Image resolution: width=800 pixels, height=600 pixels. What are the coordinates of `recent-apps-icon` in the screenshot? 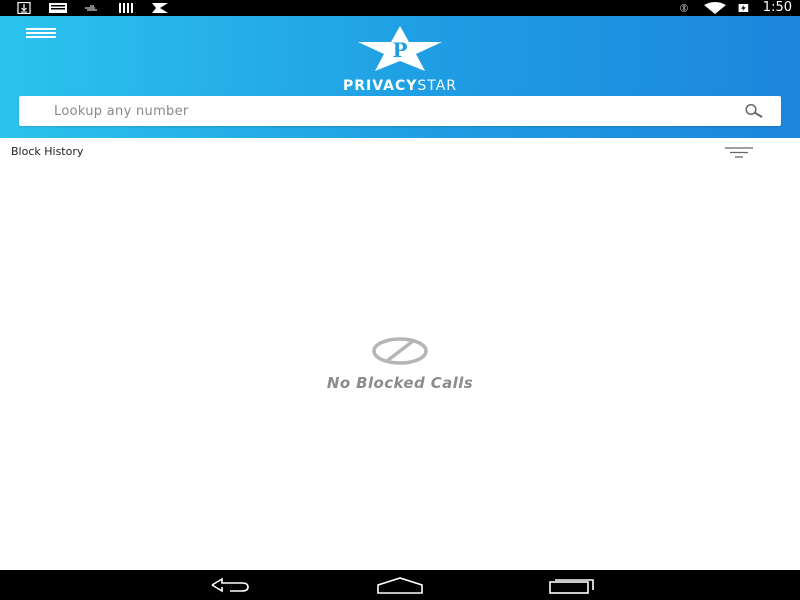 It's located at (571, 585).